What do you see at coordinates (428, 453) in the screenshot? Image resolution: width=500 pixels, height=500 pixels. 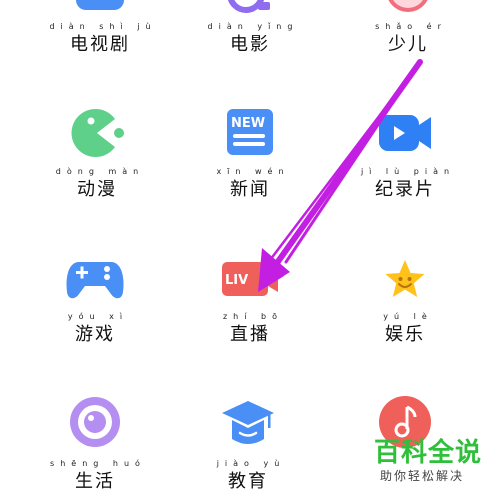 I see `watermark-title: 百科全说` at bounding box center [428, 453].